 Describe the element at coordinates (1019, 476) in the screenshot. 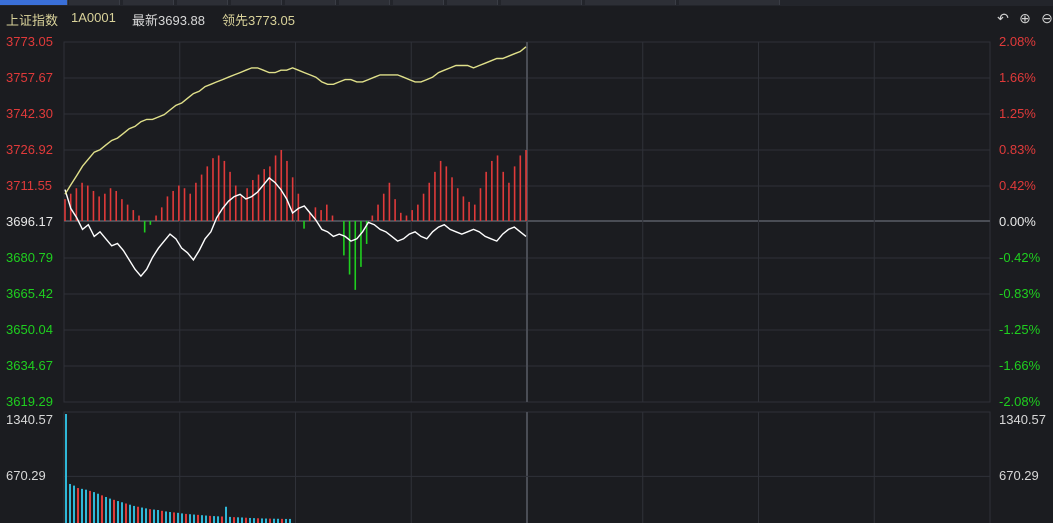

I see `volume-axis-label-right: 670.29` at that location.